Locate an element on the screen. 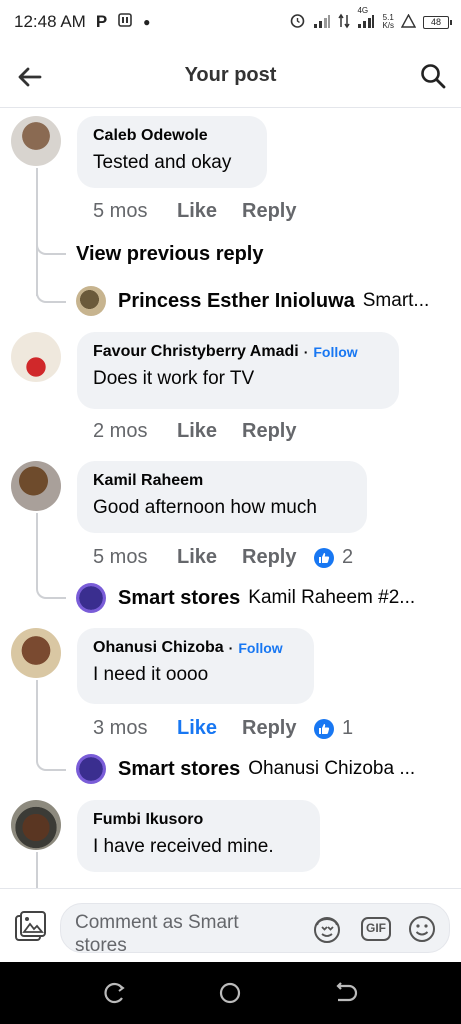  comment-text: I have received mine. is located at coordinates (183, 846).